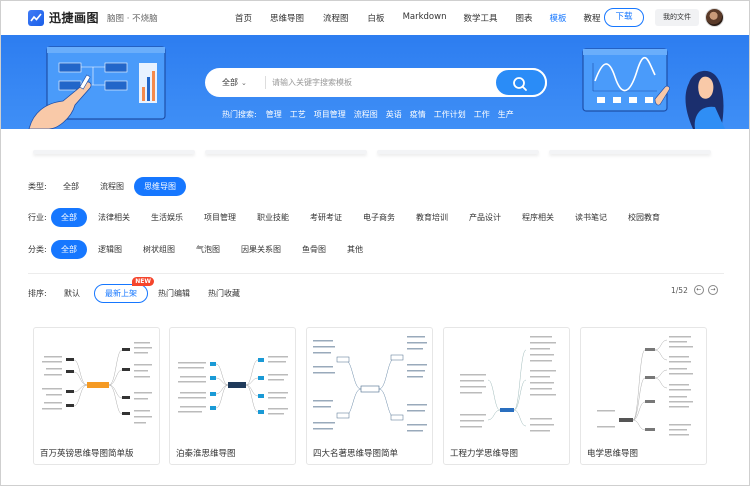 This screenshot has width=750, height=486. I want to click on filter-industry-option: 法律相关, so click(114, 217).